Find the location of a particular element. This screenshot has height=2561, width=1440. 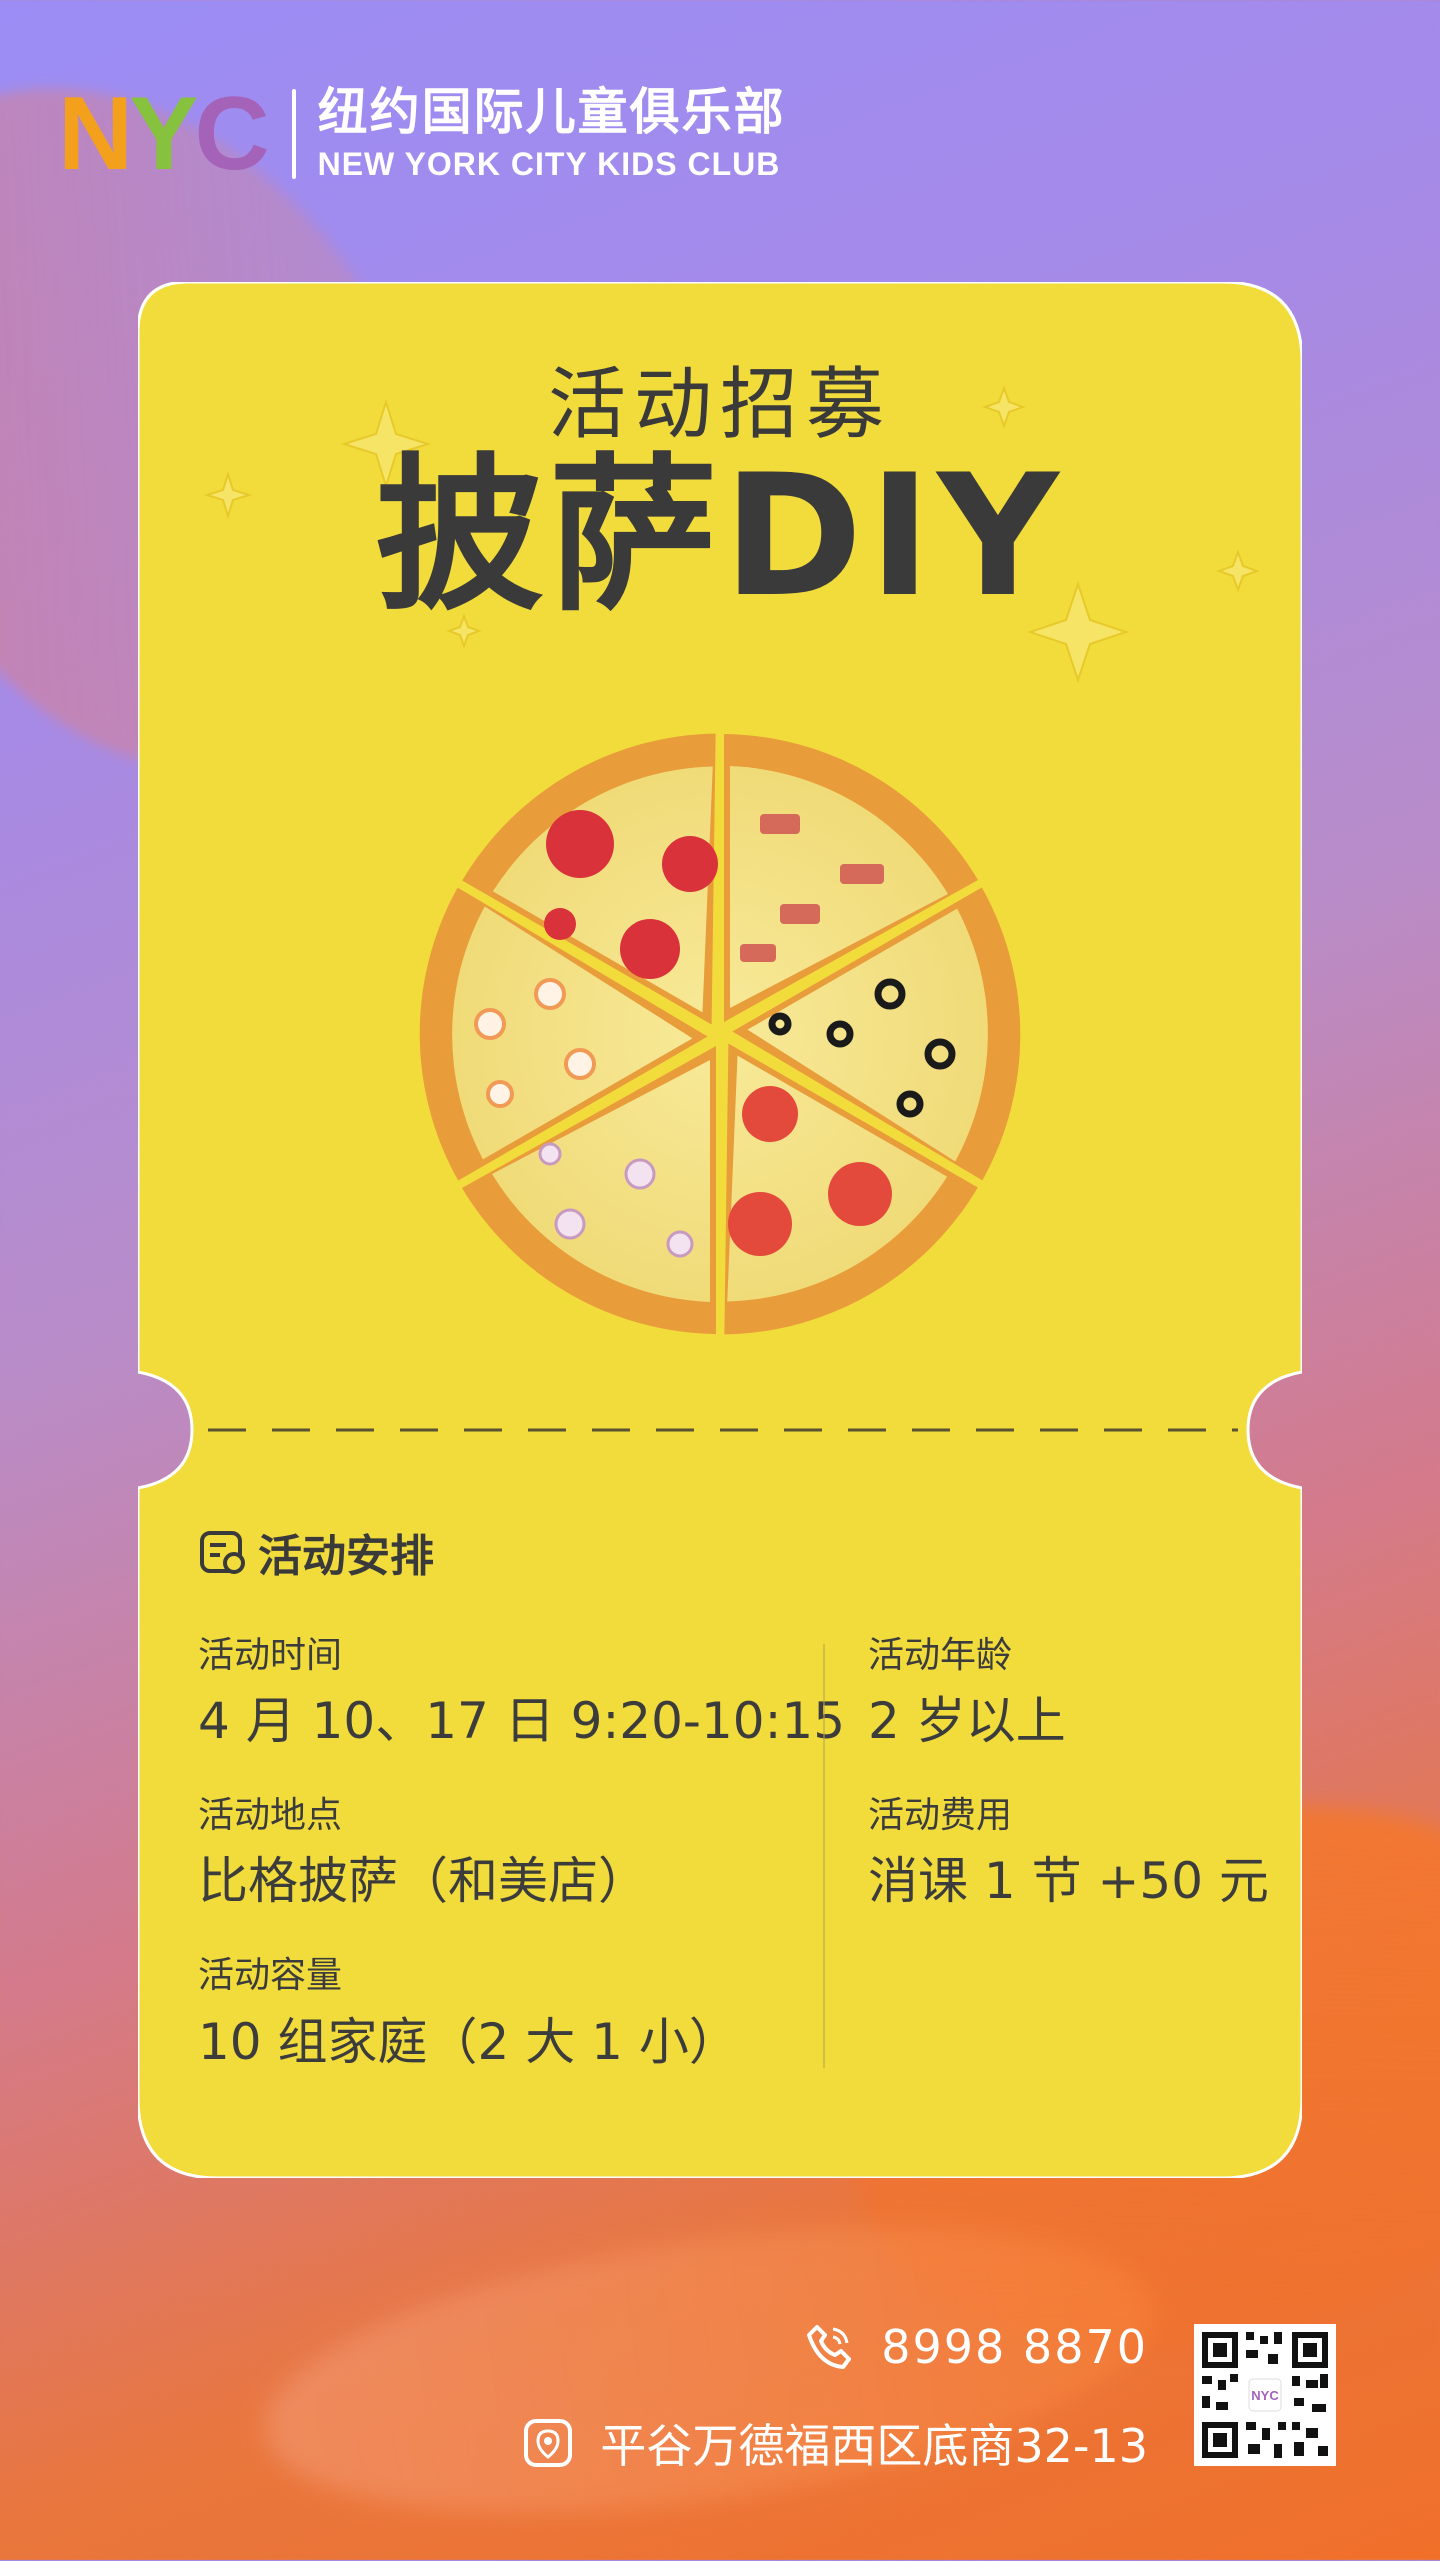

item-label: 活动时间 is located at coordinates (270, 1655).